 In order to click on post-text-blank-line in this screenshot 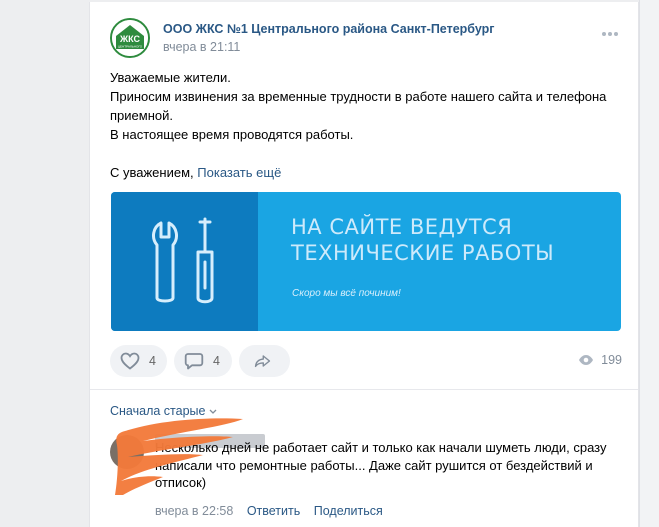, I will do `click(365, 153)`.